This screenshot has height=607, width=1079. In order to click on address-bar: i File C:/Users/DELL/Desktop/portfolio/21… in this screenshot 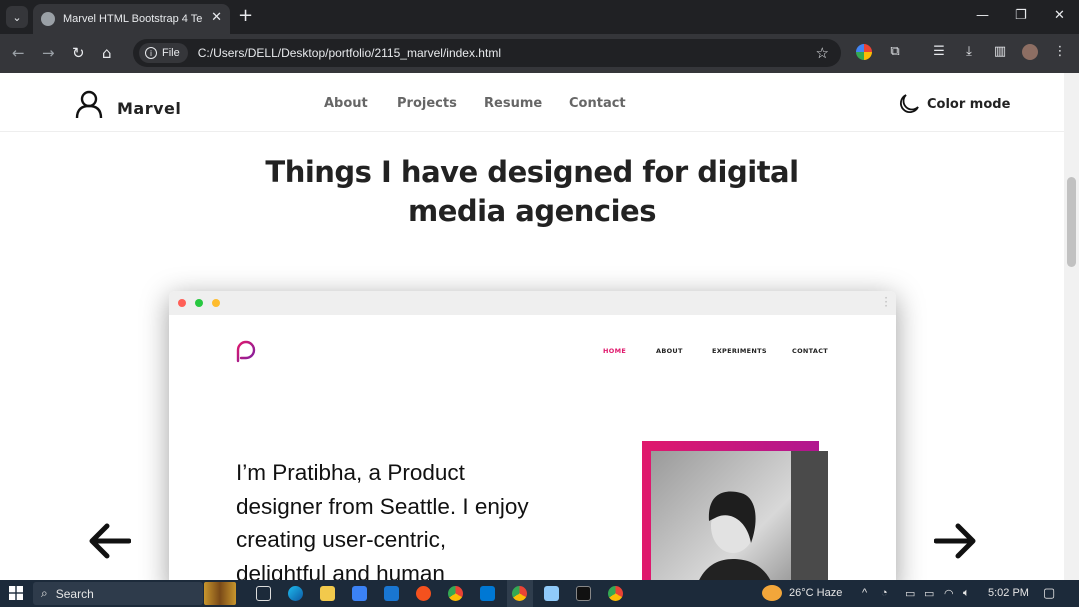, I will do `click(487, 53)`.